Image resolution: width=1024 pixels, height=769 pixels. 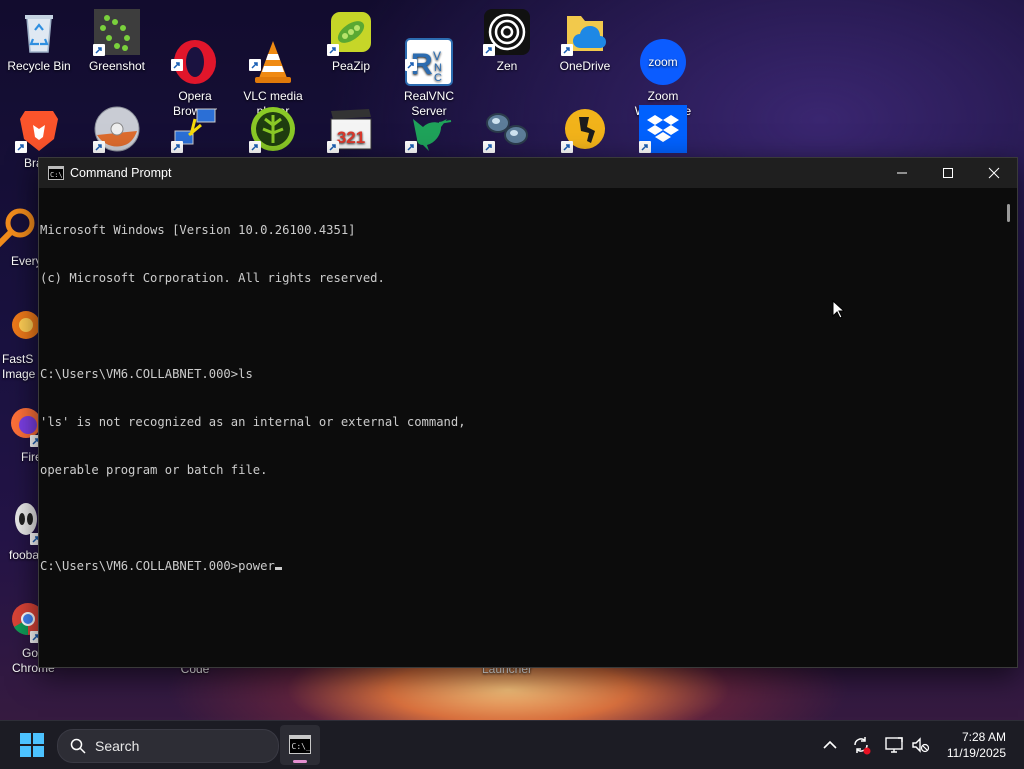 I want to click on firefox-icon, so click(x=21, y=423).